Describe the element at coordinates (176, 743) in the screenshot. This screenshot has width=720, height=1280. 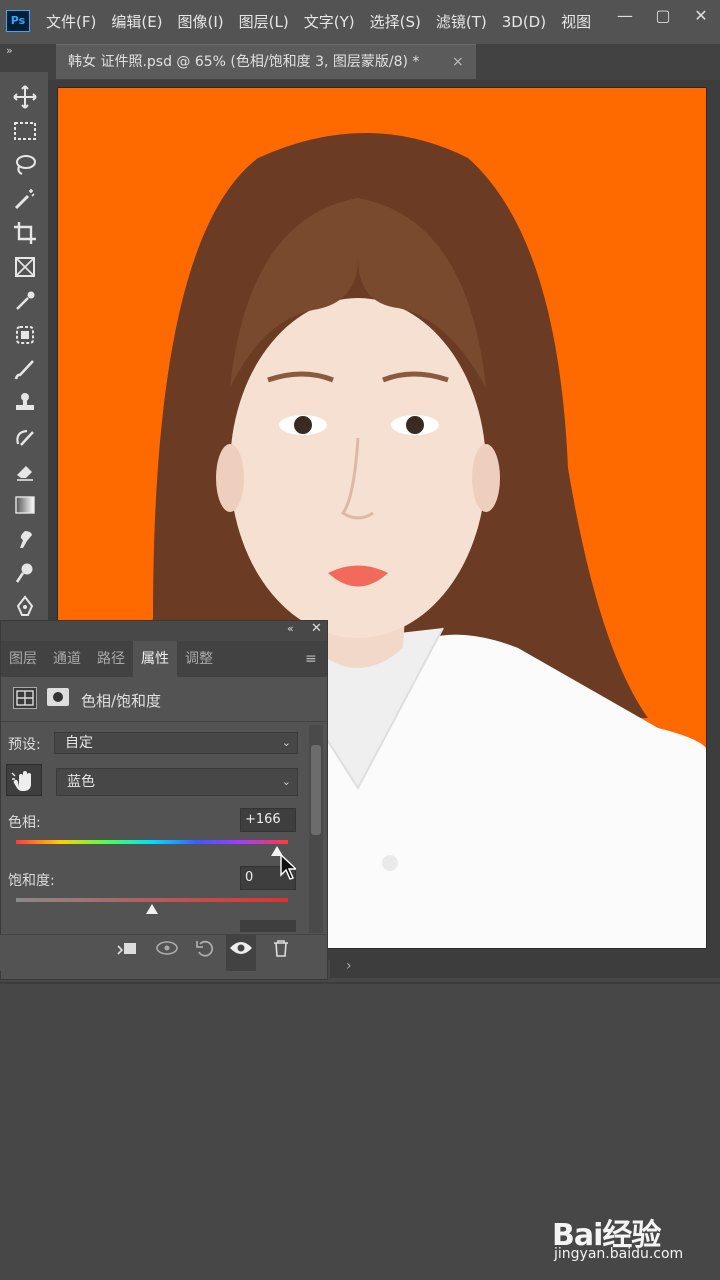
I see `preset-dropdown: 自定 ⌄` at that location.